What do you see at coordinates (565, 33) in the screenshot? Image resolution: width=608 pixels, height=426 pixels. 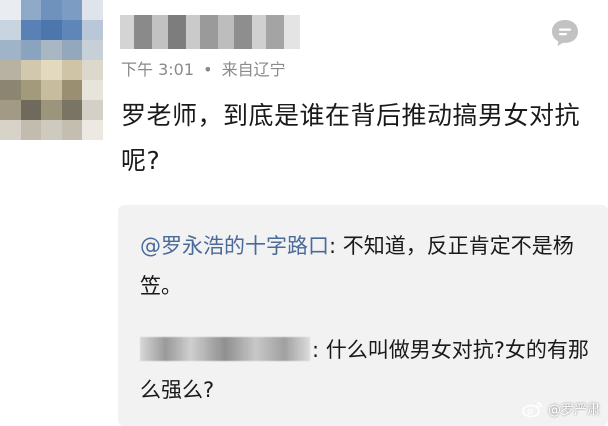 I see `comment-bubble-icon` at bounding box center [565, 33].